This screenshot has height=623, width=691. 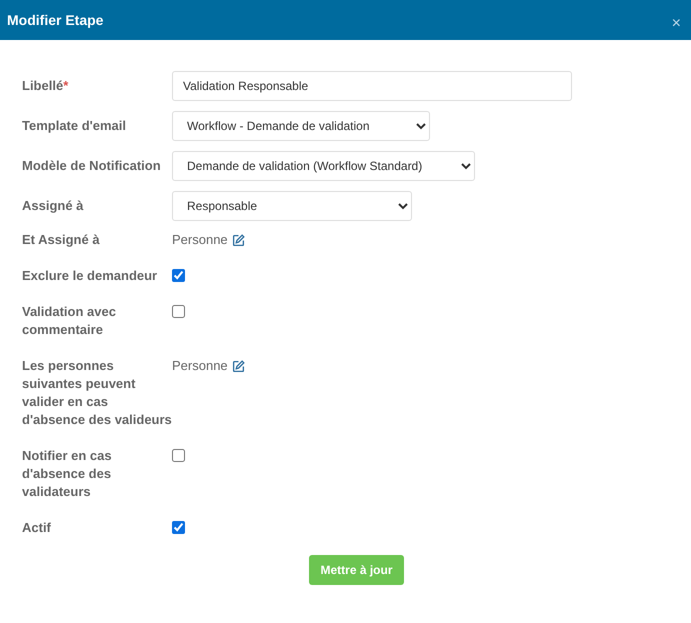 I want to click on dropdown-select: Workflow - Demande de validation, so click(x=301, y=126).